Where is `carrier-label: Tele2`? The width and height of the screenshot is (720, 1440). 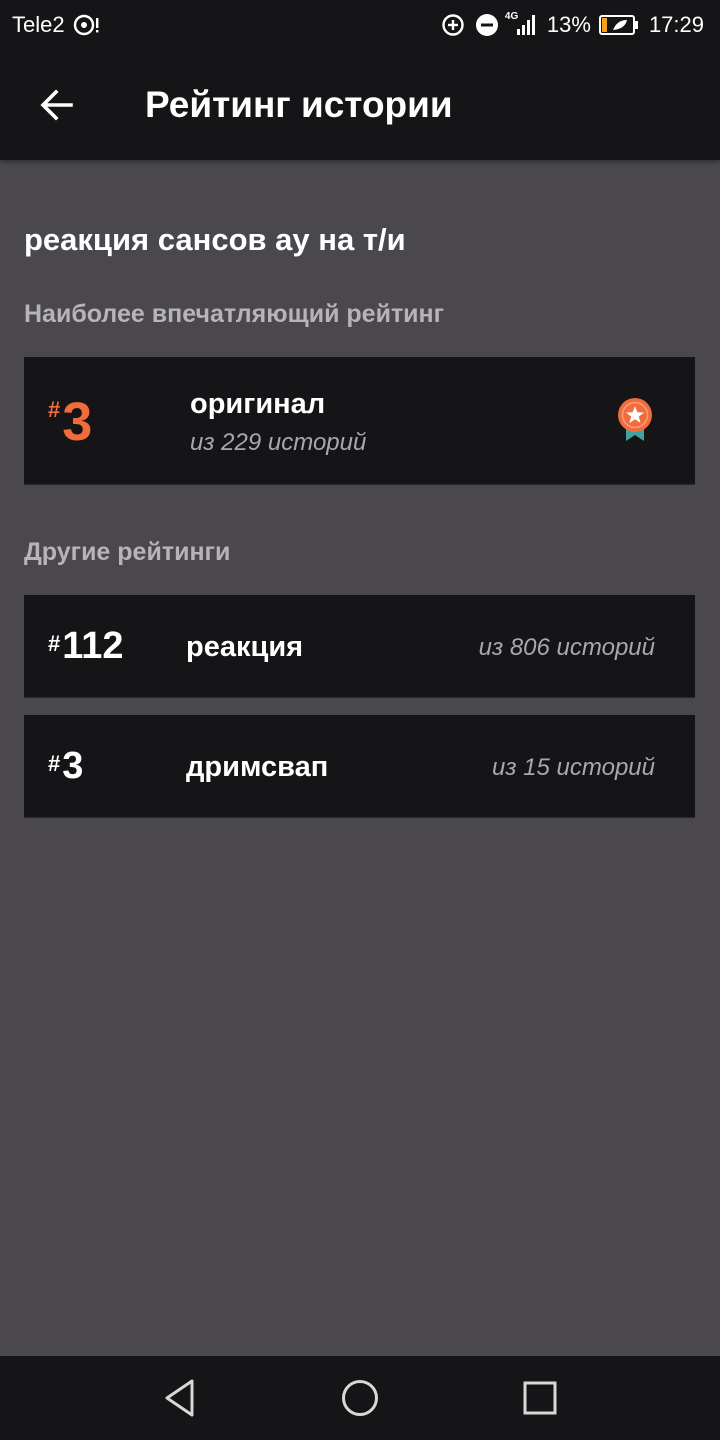 carrier-label: Tele2 is located at coordinates (38, 24).